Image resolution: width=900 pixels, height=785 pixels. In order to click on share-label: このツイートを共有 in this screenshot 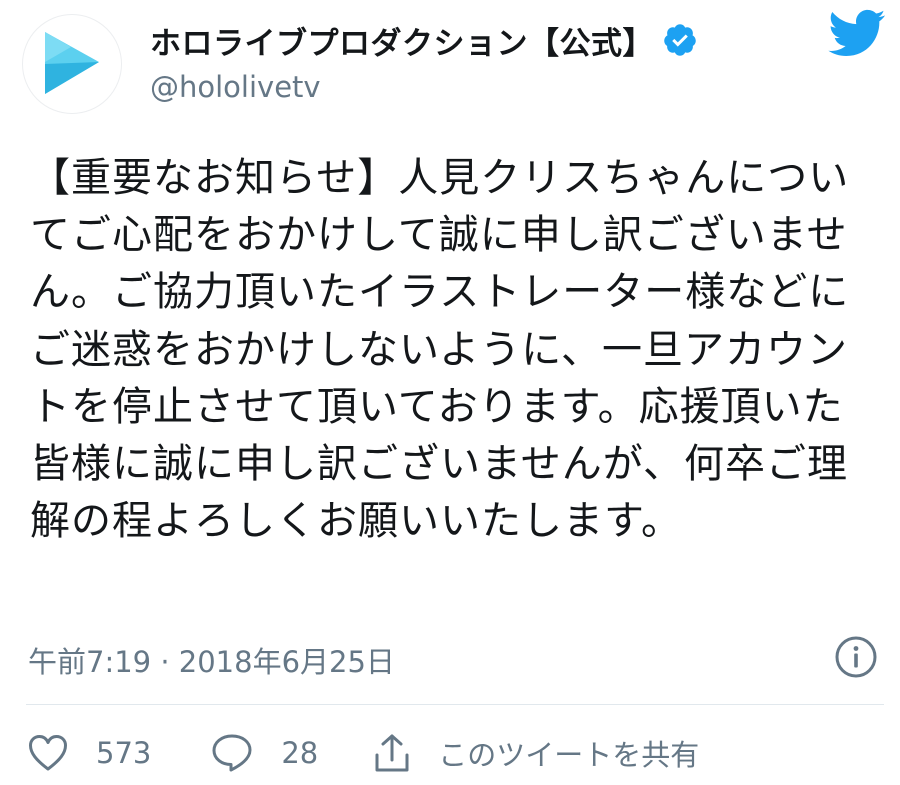, I will do `click(569, 755)`.